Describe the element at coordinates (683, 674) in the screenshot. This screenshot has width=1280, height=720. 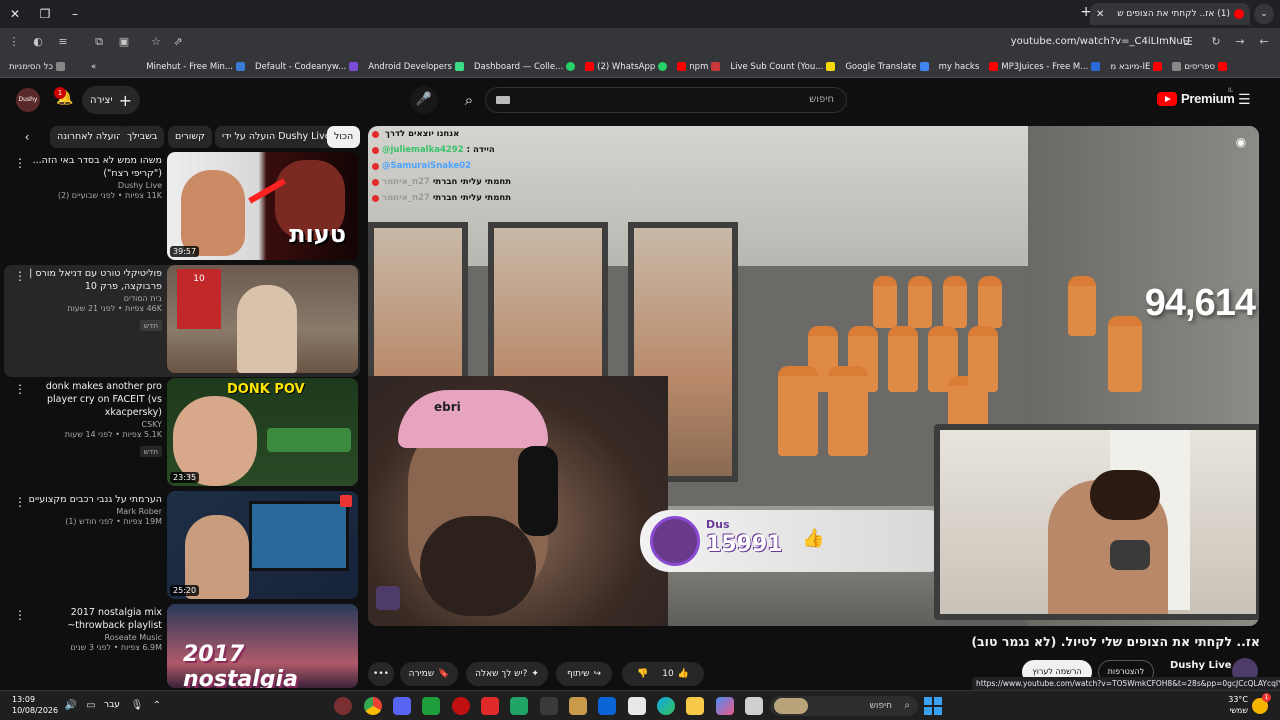
I see `like-icon: 👍` at that location.